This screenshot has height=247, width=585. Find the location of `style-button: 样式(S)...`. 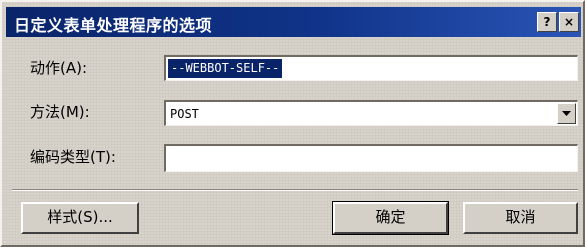

style-button: 样式(S)... is located at coordinates (80, 218).